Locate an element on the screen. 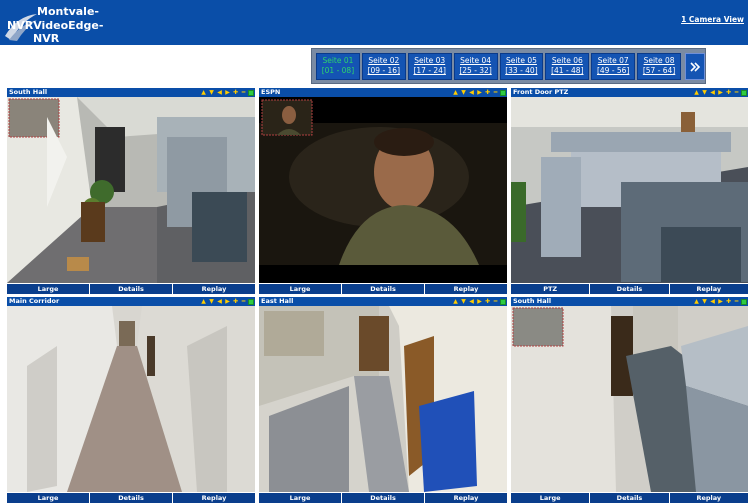  page-button-06: Seite 06 [41 - 48] is located at coordinates (567, 66).